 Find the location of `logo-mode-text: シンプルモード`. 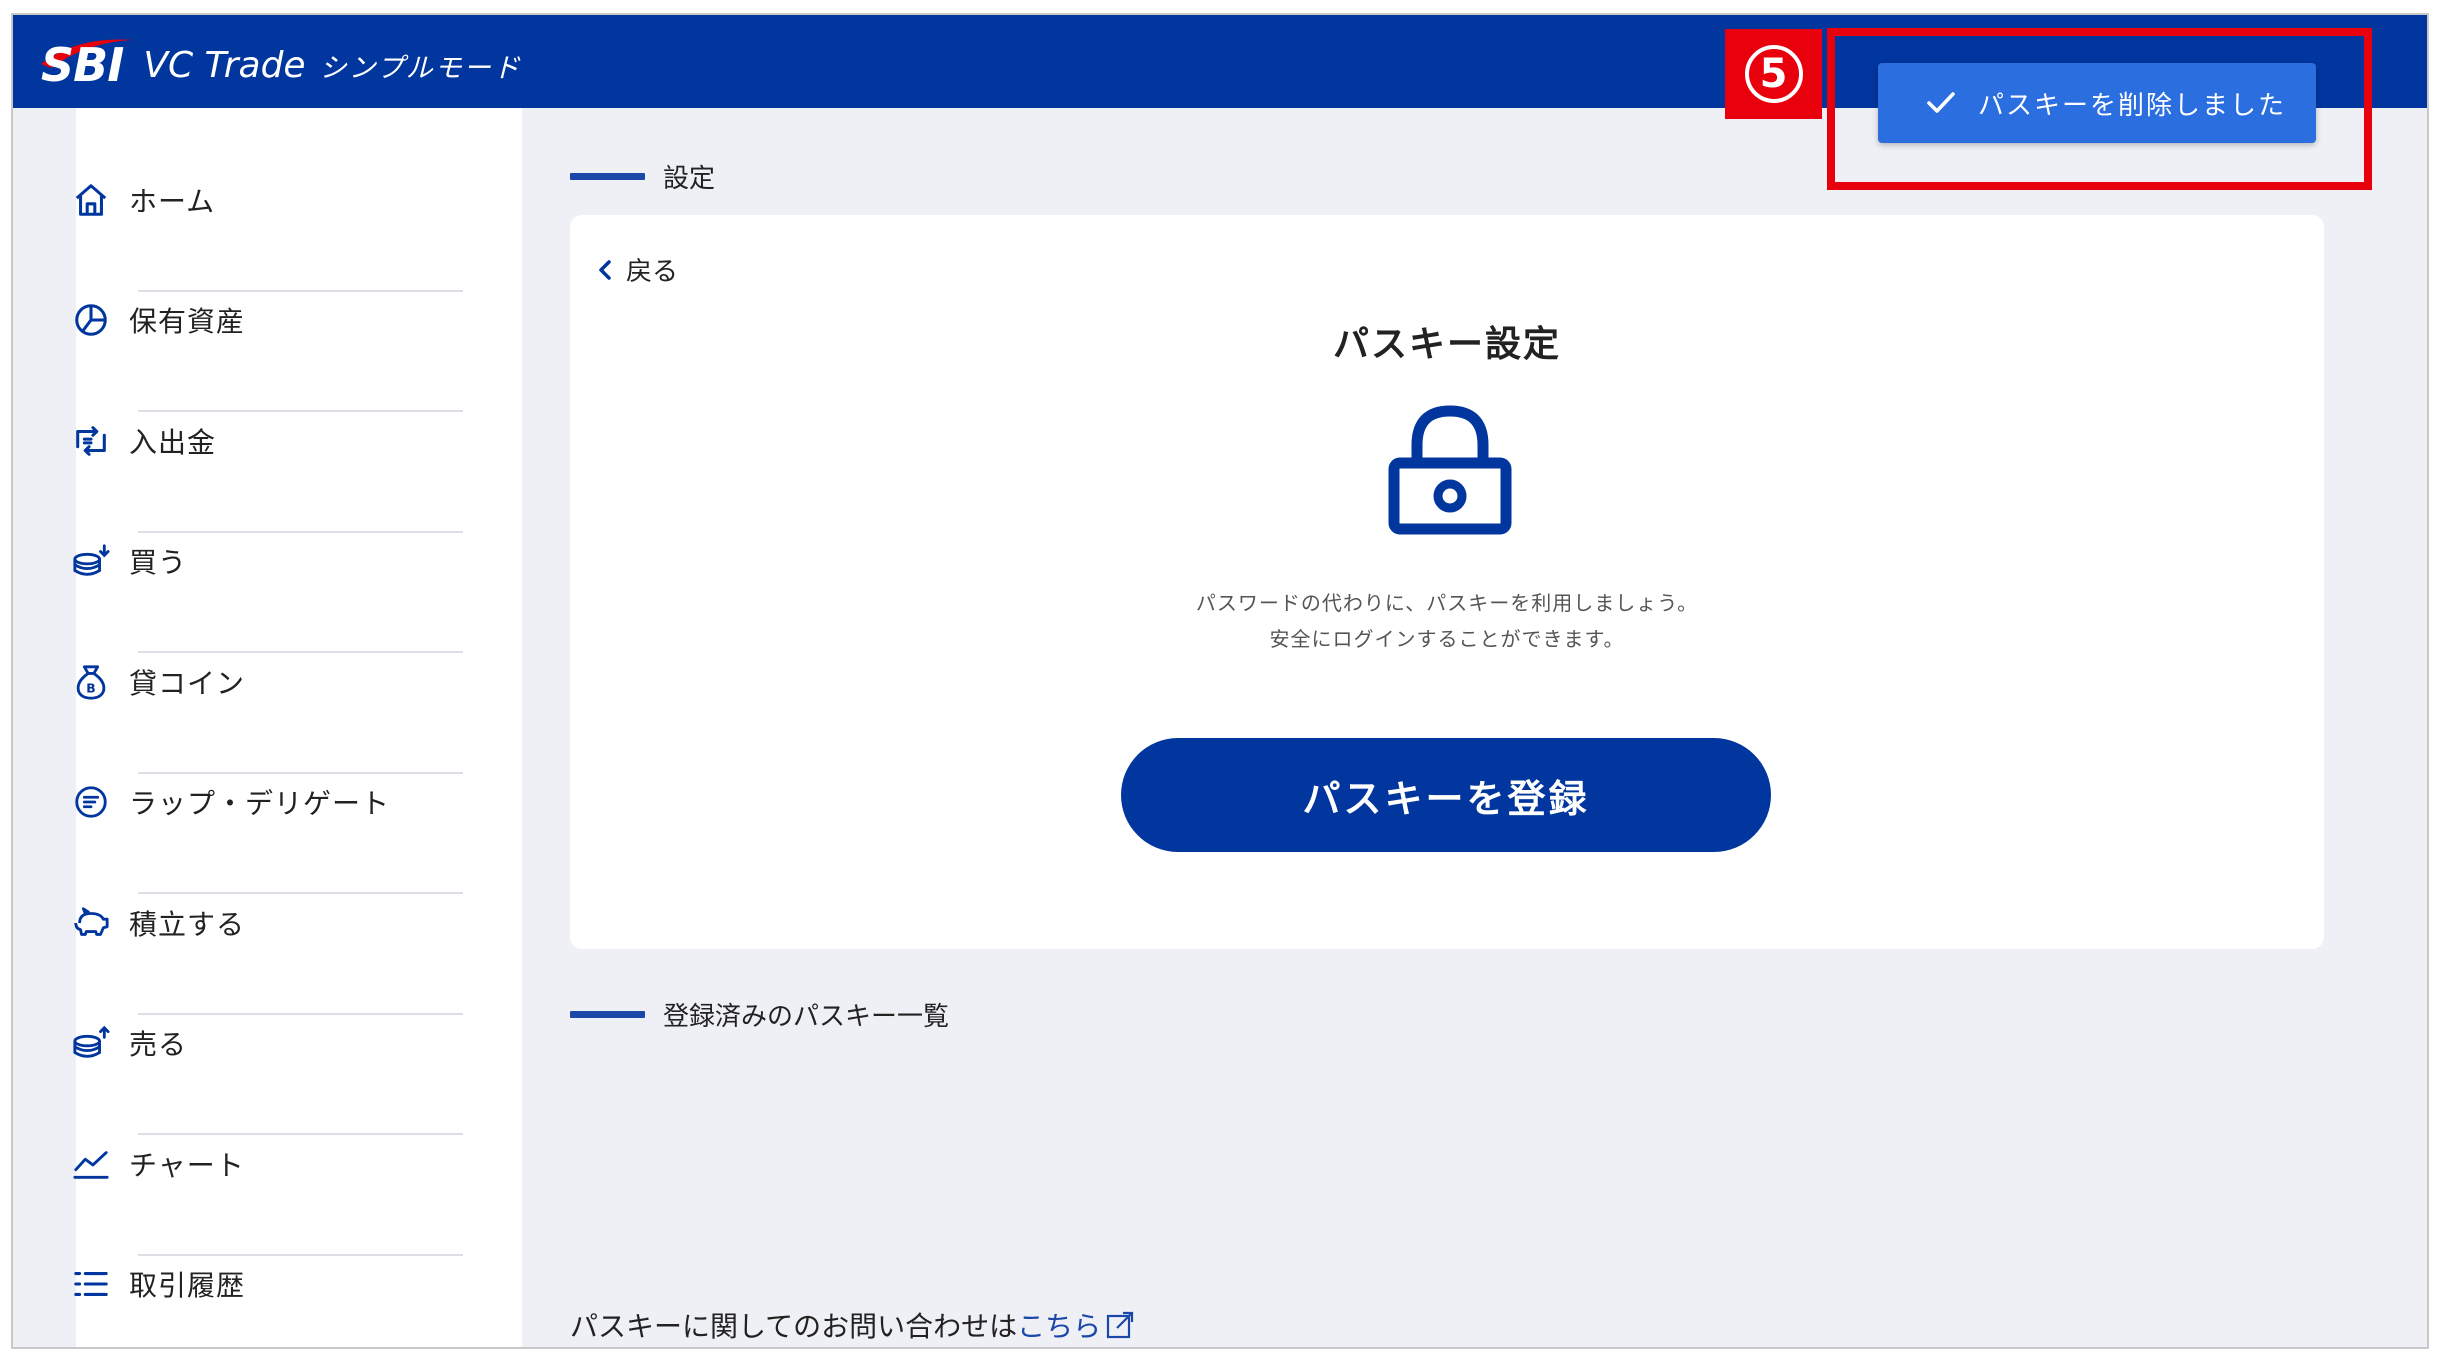

logo-mode-text: シンプルモード is located at coordinates (420, 68).